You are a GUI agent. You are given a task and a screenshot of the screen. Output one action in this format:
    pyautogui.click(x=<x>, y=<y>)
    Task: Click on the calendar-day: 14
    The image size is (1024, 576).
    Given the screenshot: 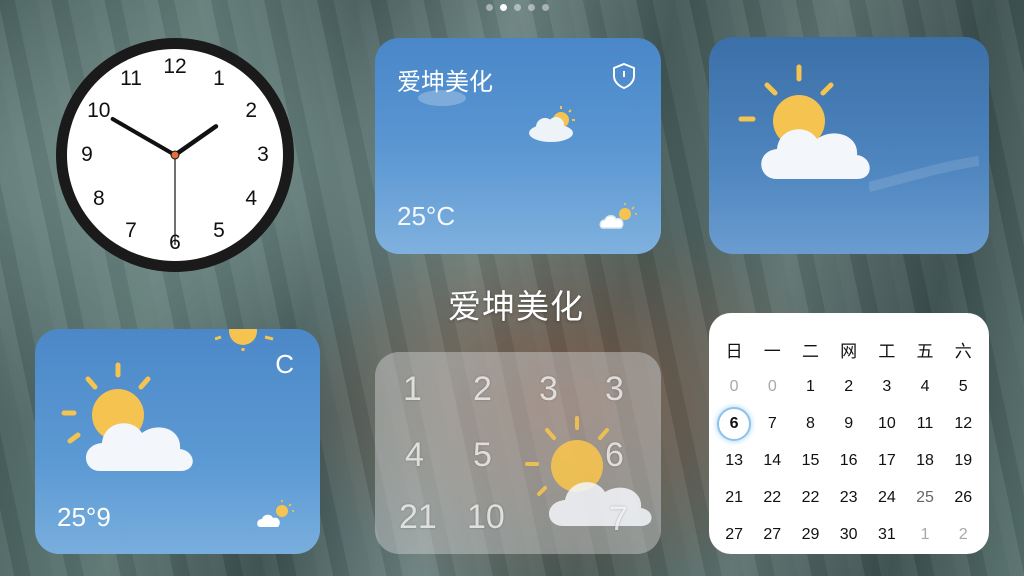 What is the action you would take?
    pyautogui.click(x=772, y=461)
    